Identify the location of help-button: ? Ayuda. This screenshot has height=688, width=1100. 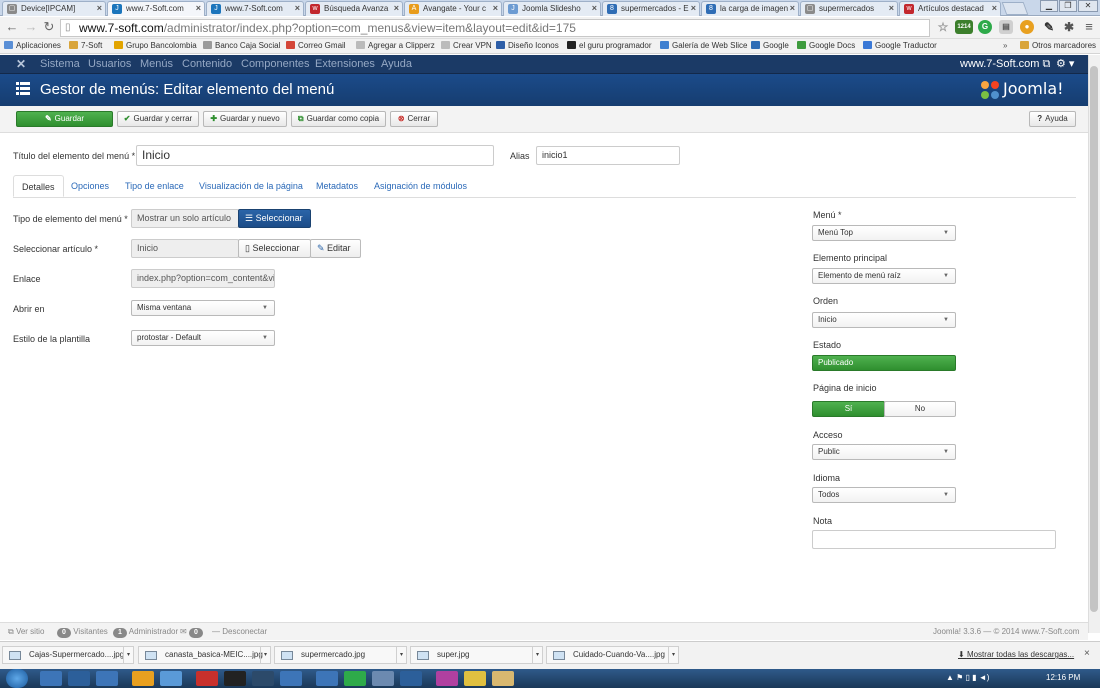
(1052, 119).